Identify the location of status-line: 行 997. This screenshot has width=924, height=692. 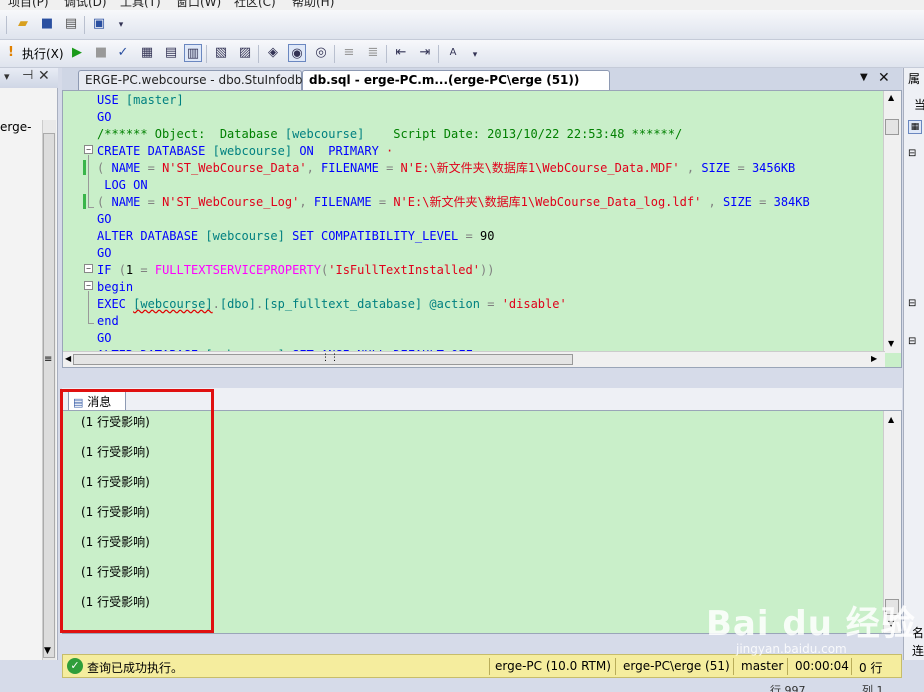
(788, 688).